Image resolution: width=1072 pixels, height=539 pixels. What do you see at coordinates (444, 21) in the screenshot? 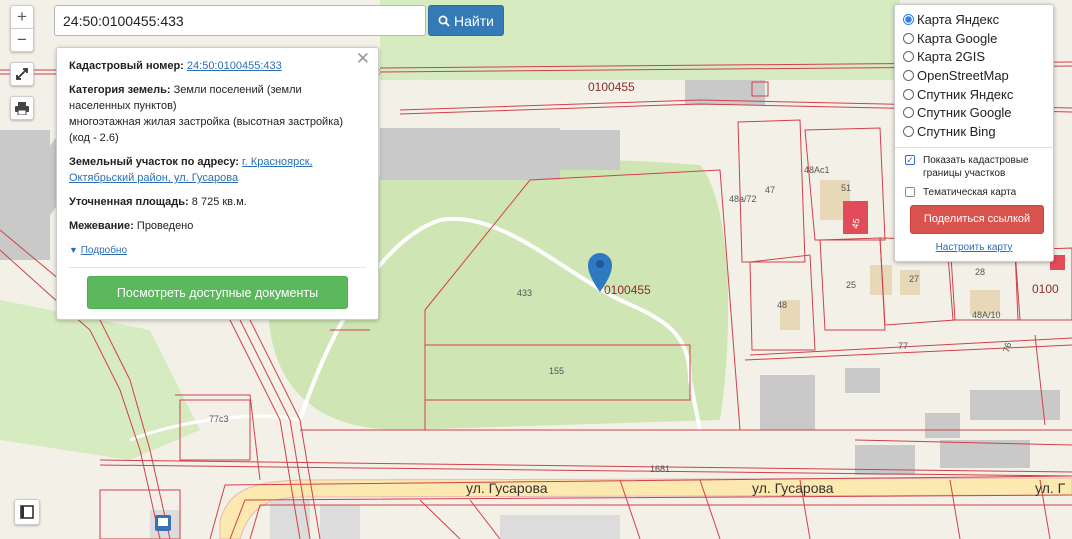
I see `search-icon` at bounding box center [444, 21].